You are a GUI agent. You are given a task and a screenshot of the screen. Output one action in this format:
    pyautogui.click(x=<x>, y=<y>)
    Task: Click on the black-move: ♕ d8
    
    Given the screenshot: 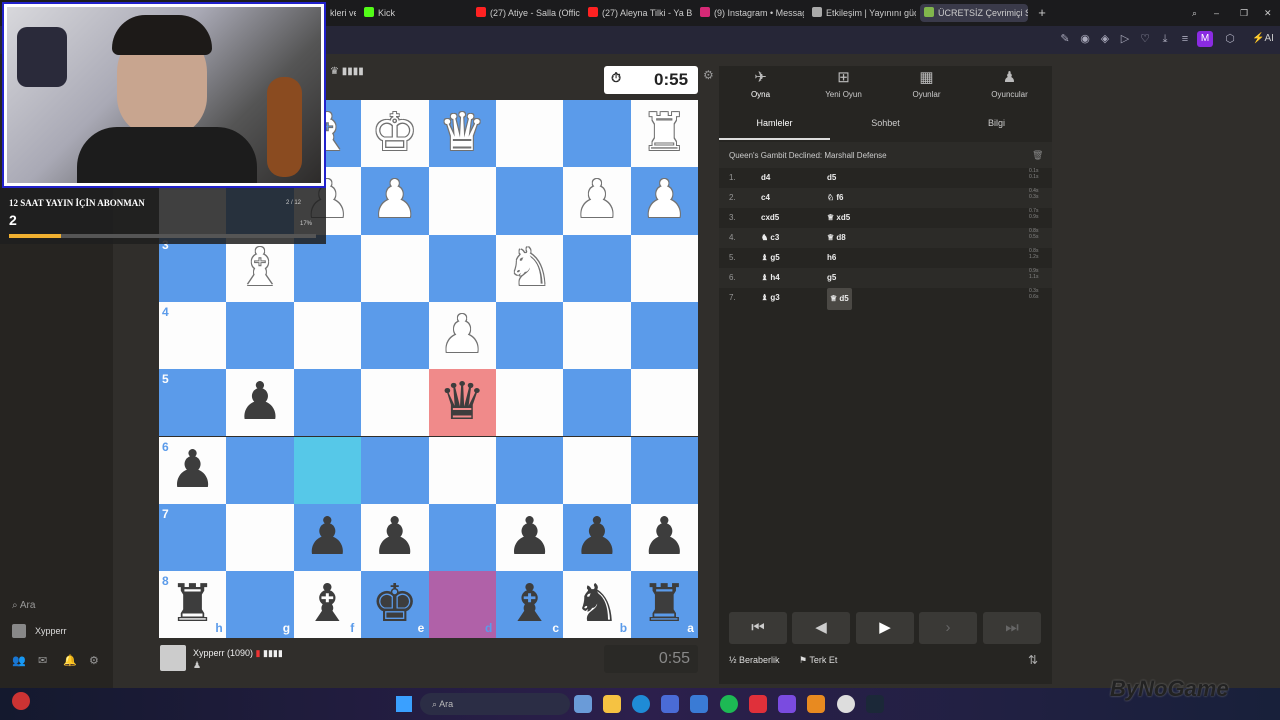 What is the action you would take?
    pyautogui.click(x=836, y=238)
    